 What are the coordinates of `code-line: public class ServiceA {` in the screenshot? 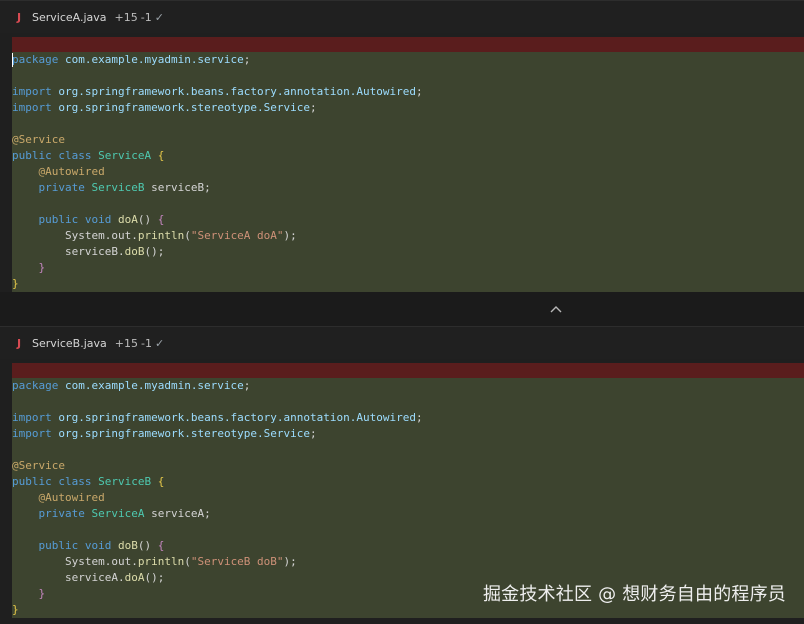 It's located at (408, 156).